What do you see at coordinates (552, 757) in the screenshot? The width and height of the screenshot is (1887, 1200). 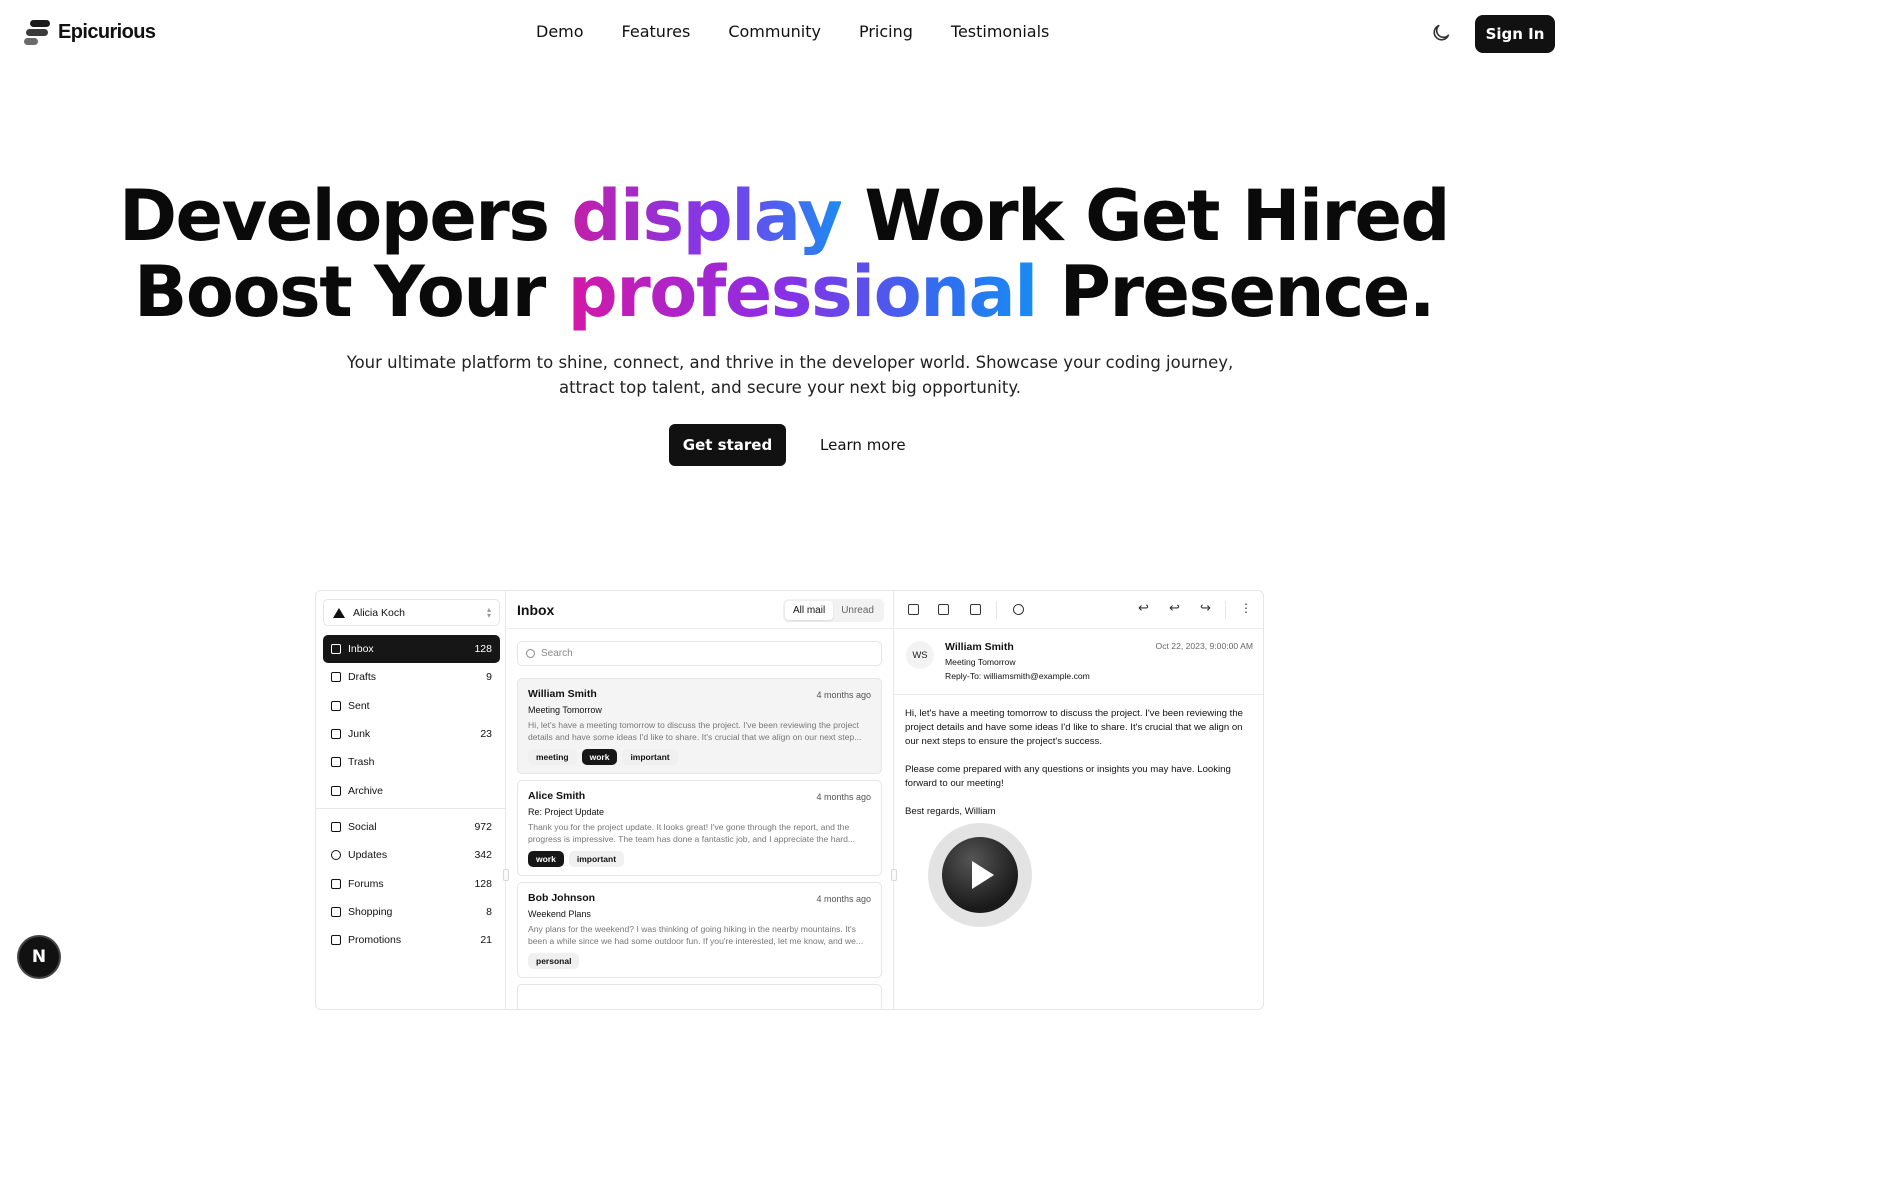 I see `tag-badge: meeting` at bounding box center [552, 757].